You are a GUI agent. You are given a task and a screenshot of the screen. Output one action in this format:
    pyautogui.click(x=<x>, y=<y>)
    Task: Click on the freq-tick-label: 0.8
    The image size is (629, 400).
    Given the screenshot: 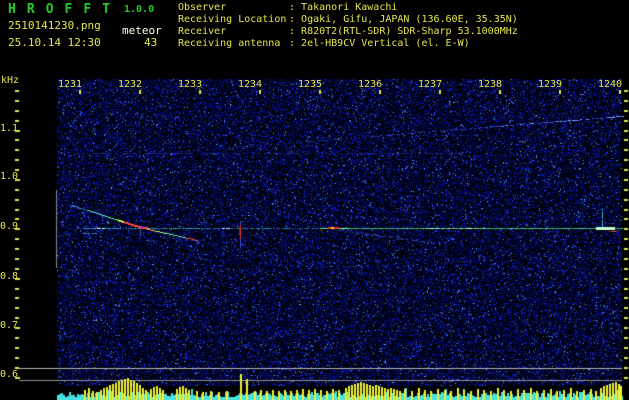 What is the action you would take?
    pyautogui.click(x=9, y=276)
    